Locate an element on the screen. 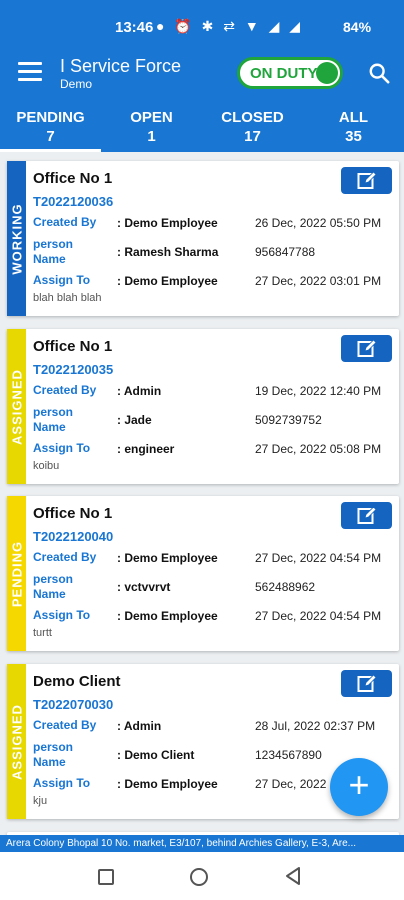 The height and width of the screenshot is (900, 404). battery-level: 84% is located at coordinates (357, 27).